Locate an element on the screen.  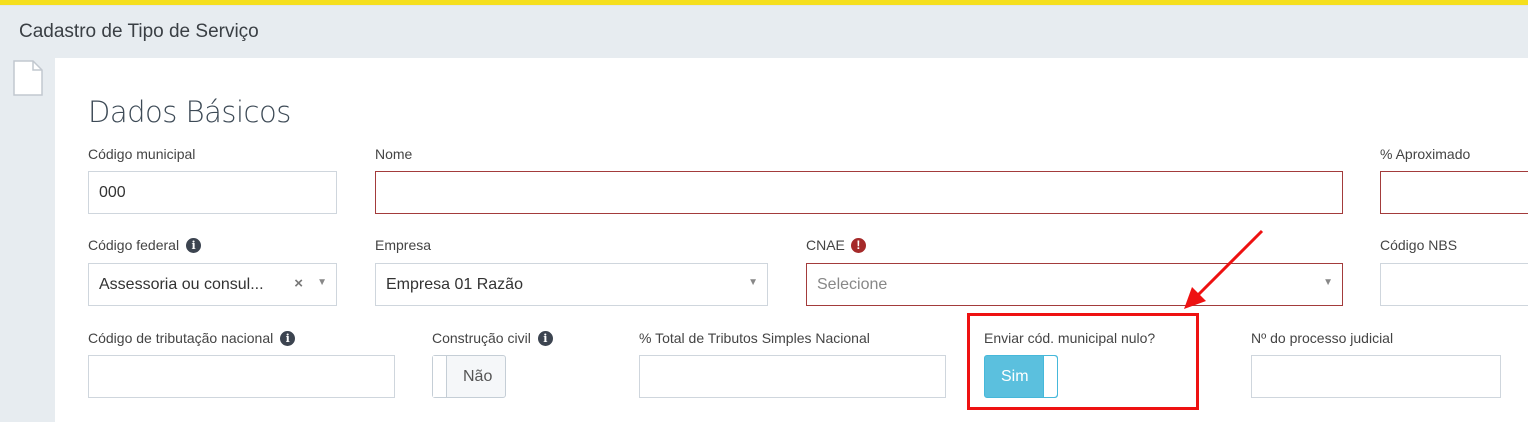
total-tributos-label: % Total de Tributos Simples Nacional is located at coordinates (754, 338).